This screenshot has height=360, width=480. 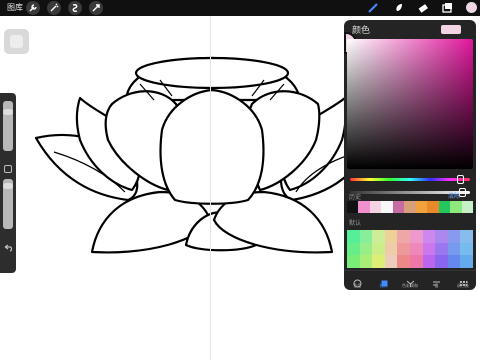 I want to click on classic-square-icon, so click(x=384, y=280).